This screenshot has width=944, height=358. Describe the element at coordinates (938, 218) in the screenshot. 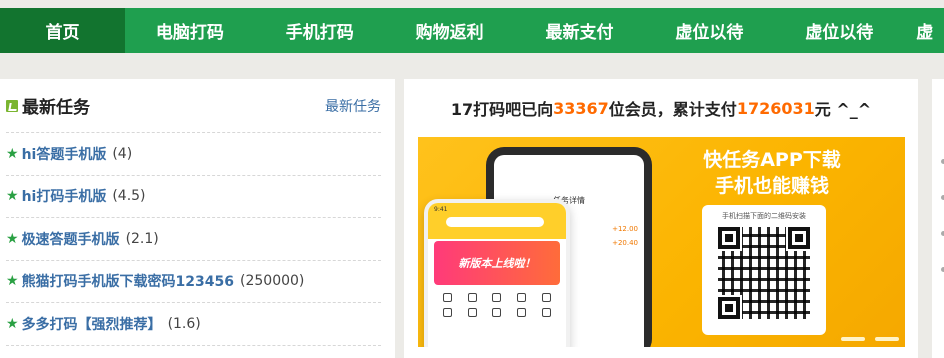

I see `right-panel` at that location.